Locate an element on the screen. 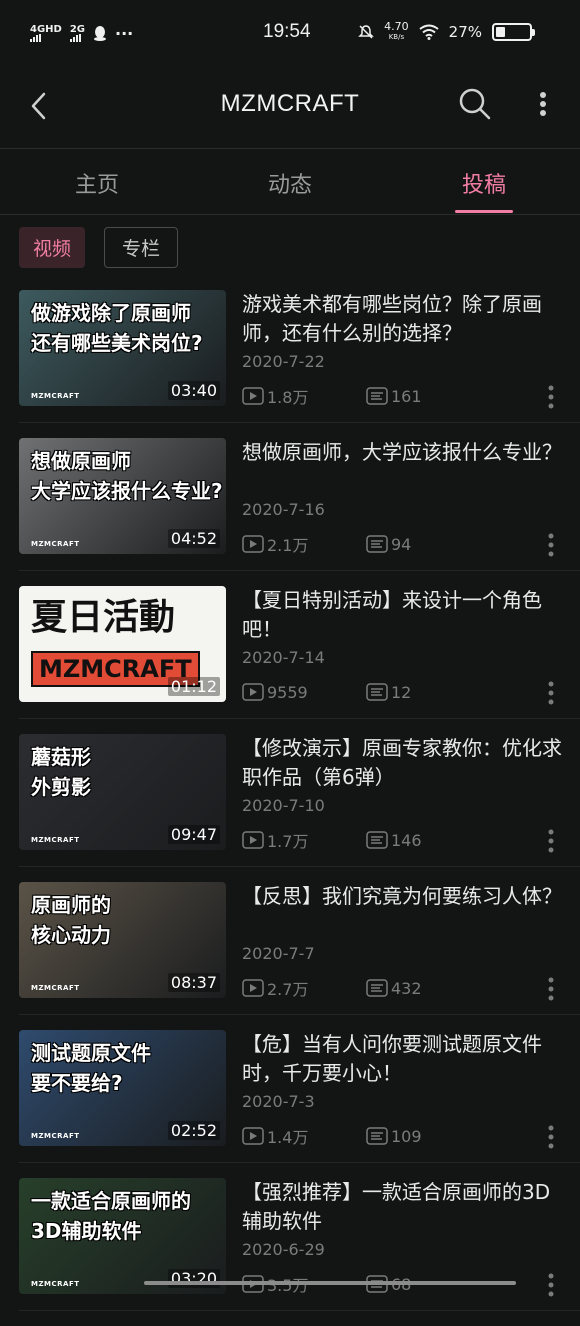  comment-count: 432 is located at coordinates (394, 988).